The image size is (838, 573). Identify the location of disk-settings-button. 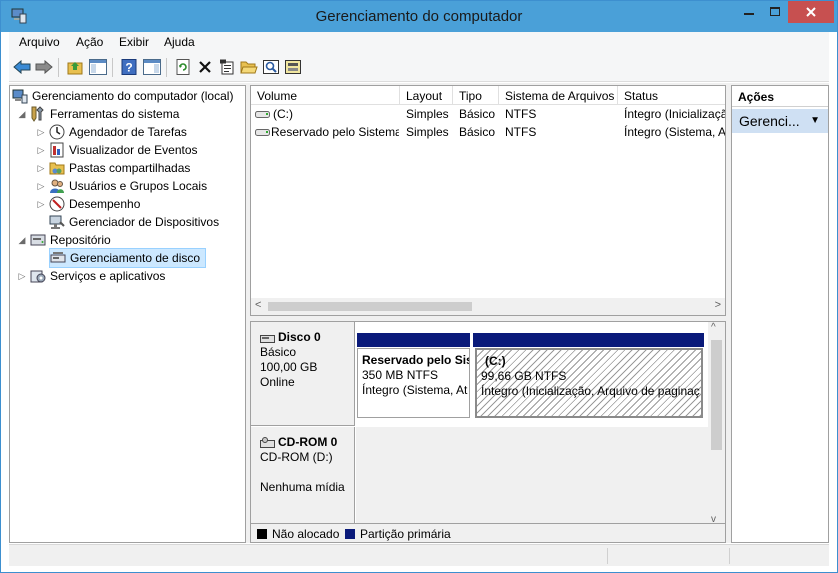
(293, 67).